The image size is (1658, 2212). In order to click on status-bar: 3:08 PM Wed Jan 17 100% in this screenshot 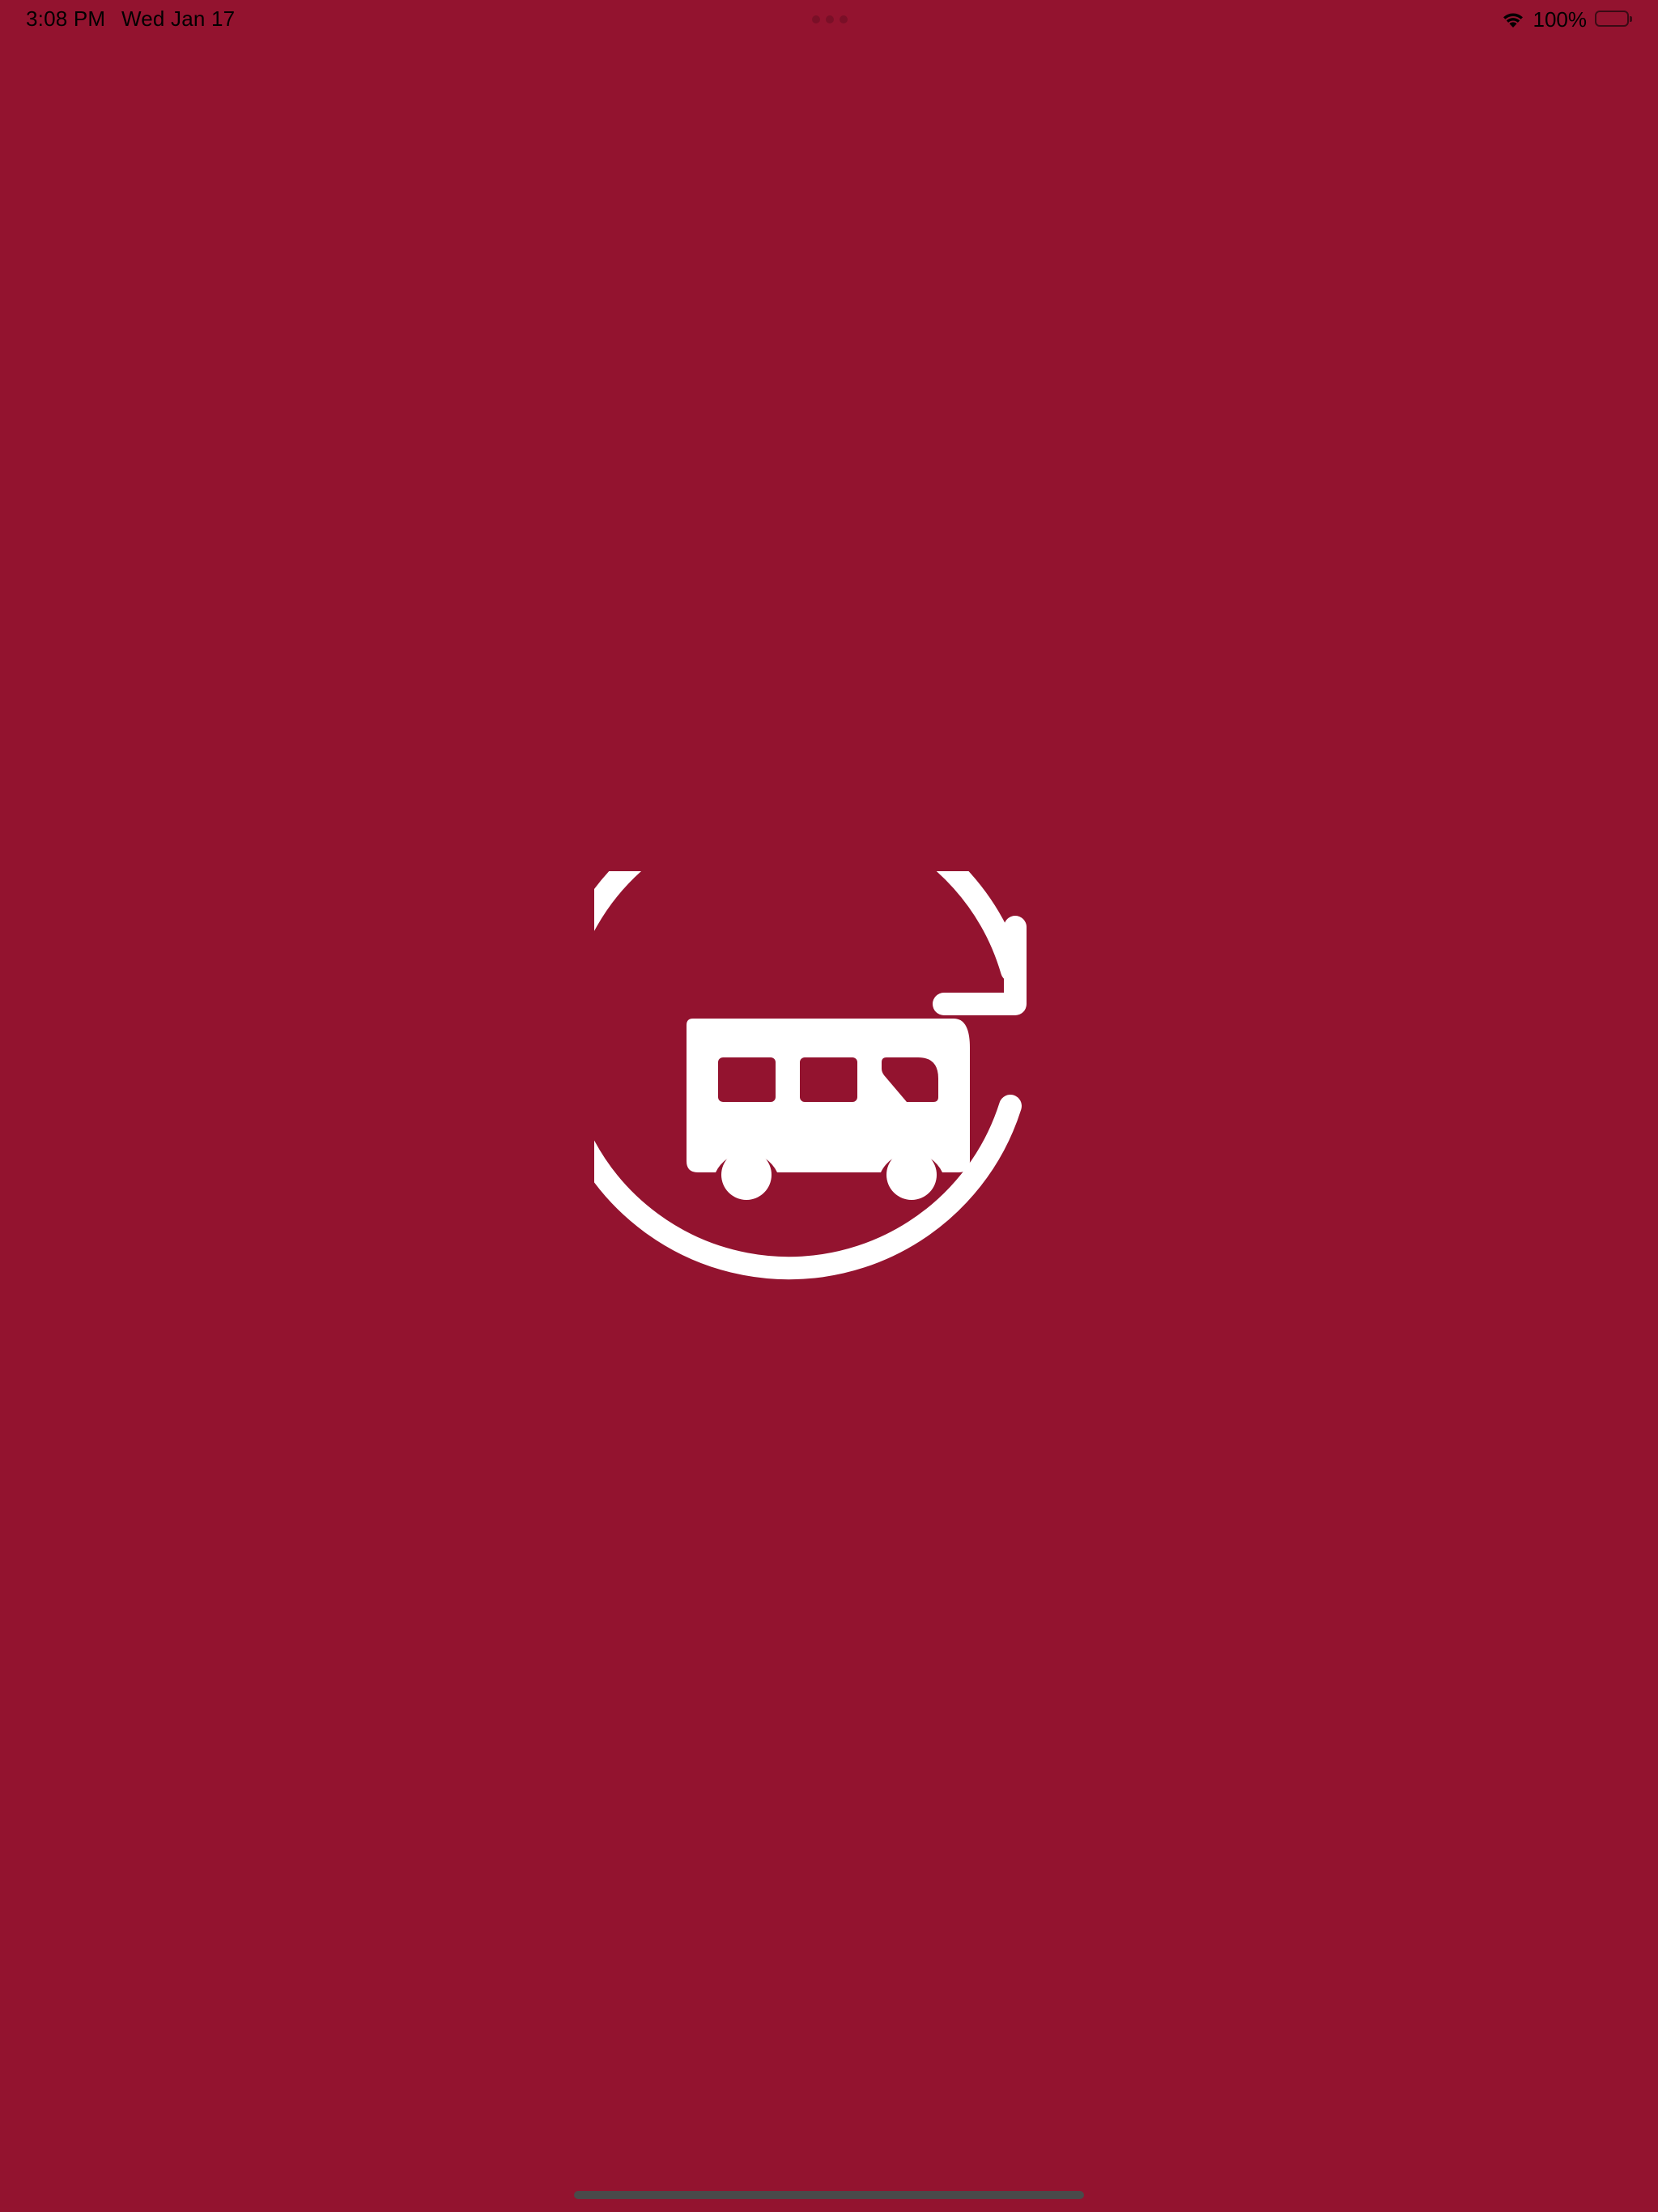, I will do `click(829, 19)`.